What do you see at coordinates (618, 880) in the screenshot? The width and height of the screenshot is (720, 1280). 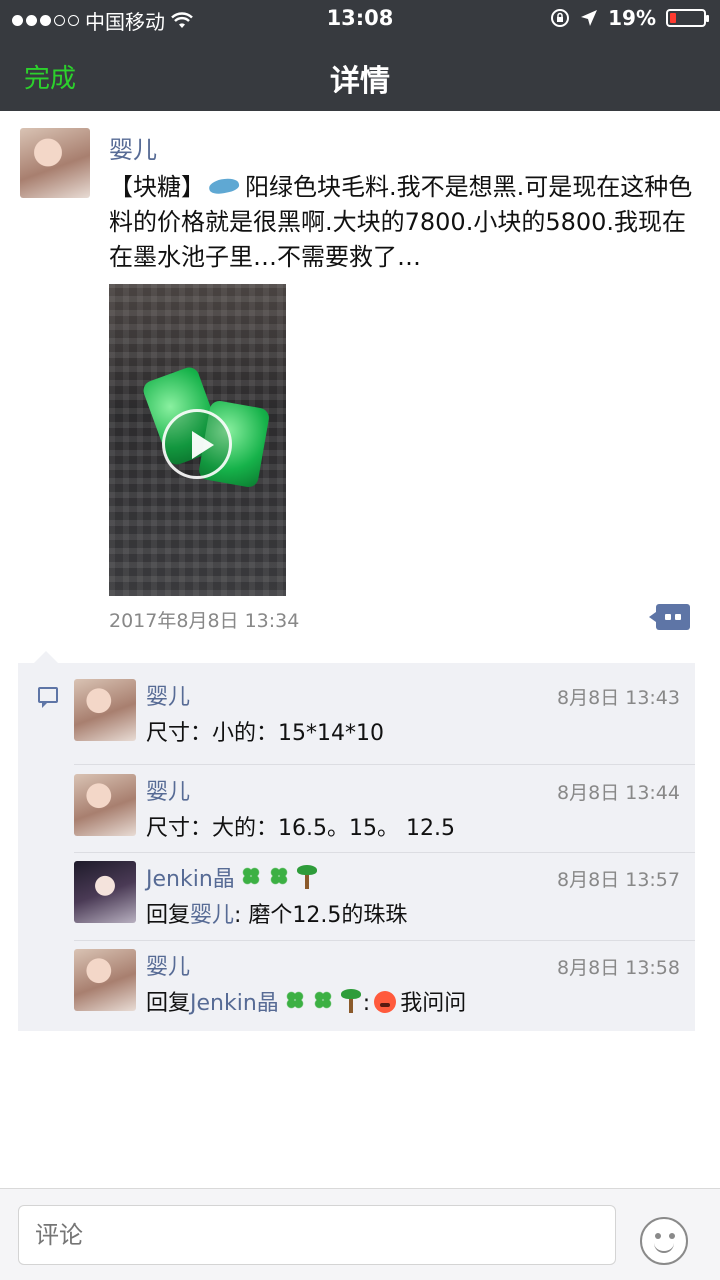 I see `comment-time: 8月8日 13:57` at bounding box center [618, 880].